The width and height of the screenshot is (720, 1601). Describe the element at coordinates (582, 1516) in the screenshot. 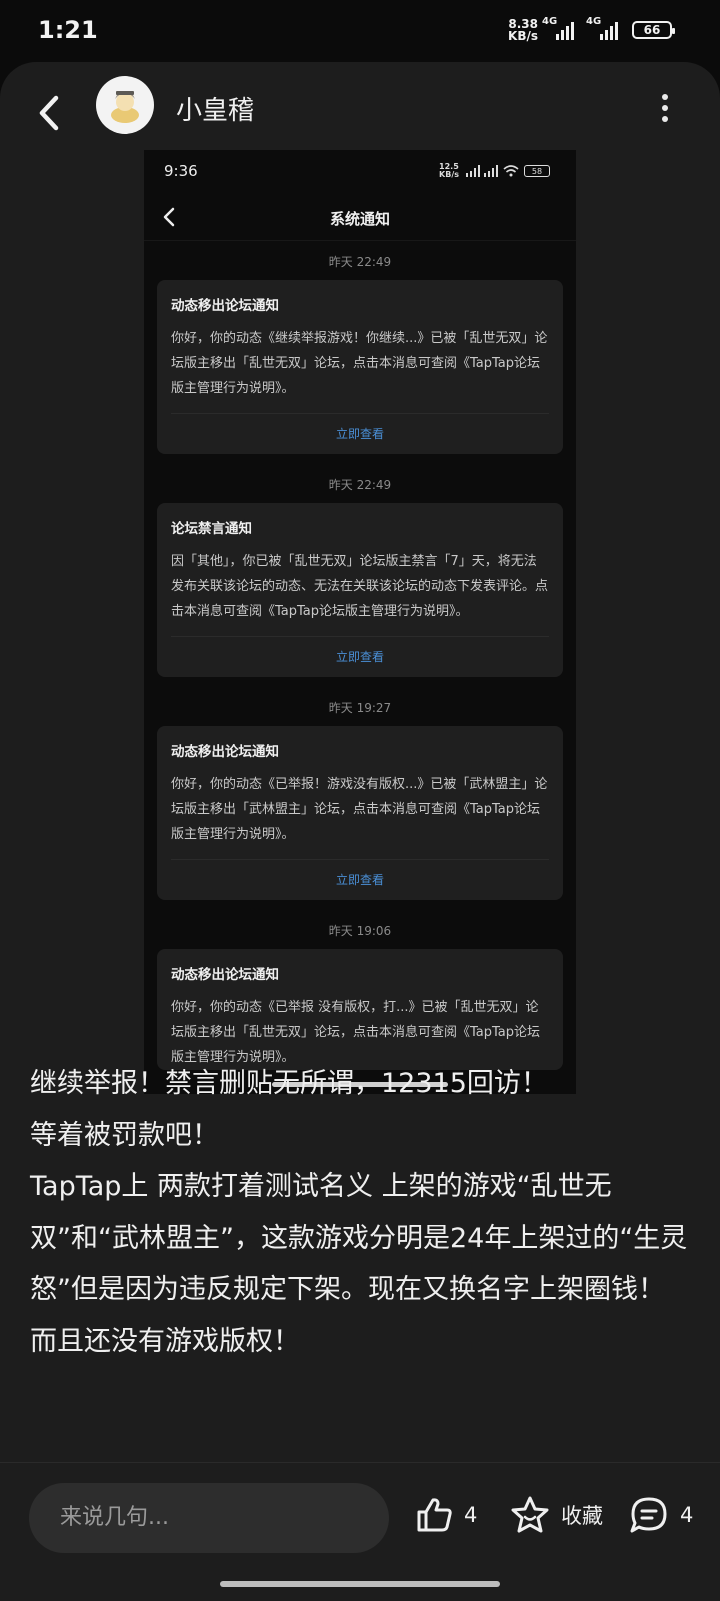

I see `favorite-label: 收藏` at that location.